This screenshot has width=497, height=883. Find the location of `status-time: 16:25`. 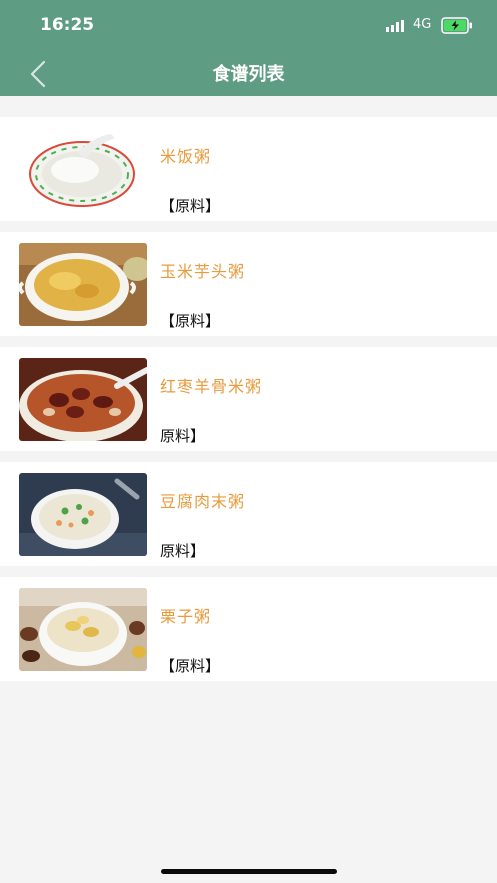

status-time: 16:25 is located at coordinates (67, 25).